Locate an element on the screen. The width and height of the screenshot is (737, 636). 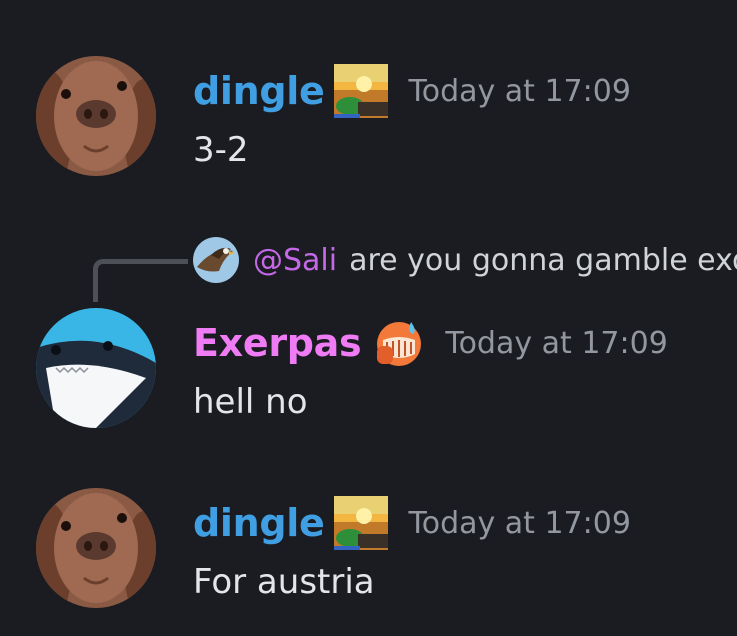
message-text: For austria is located at coordinates (284, 582).